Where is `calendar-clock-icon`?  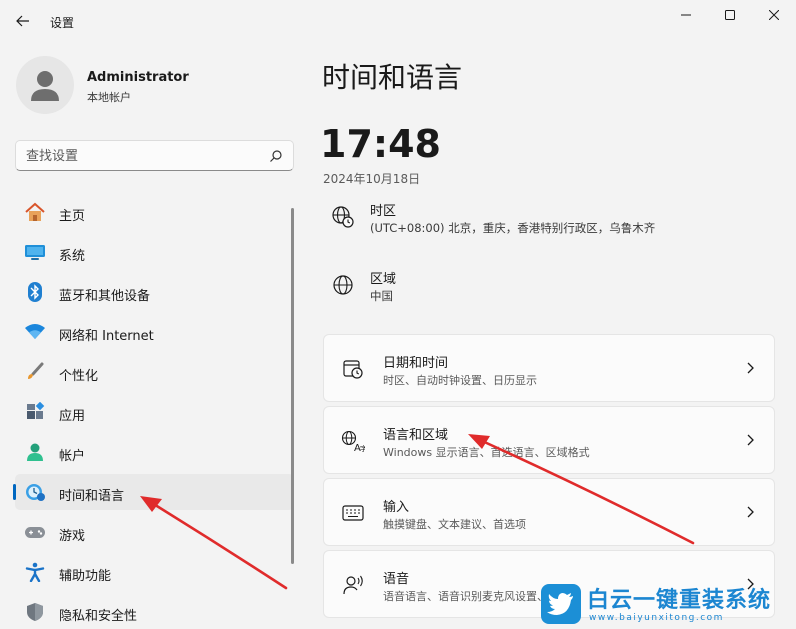 calendar-clock-icon is located at coordinates (353, 369).